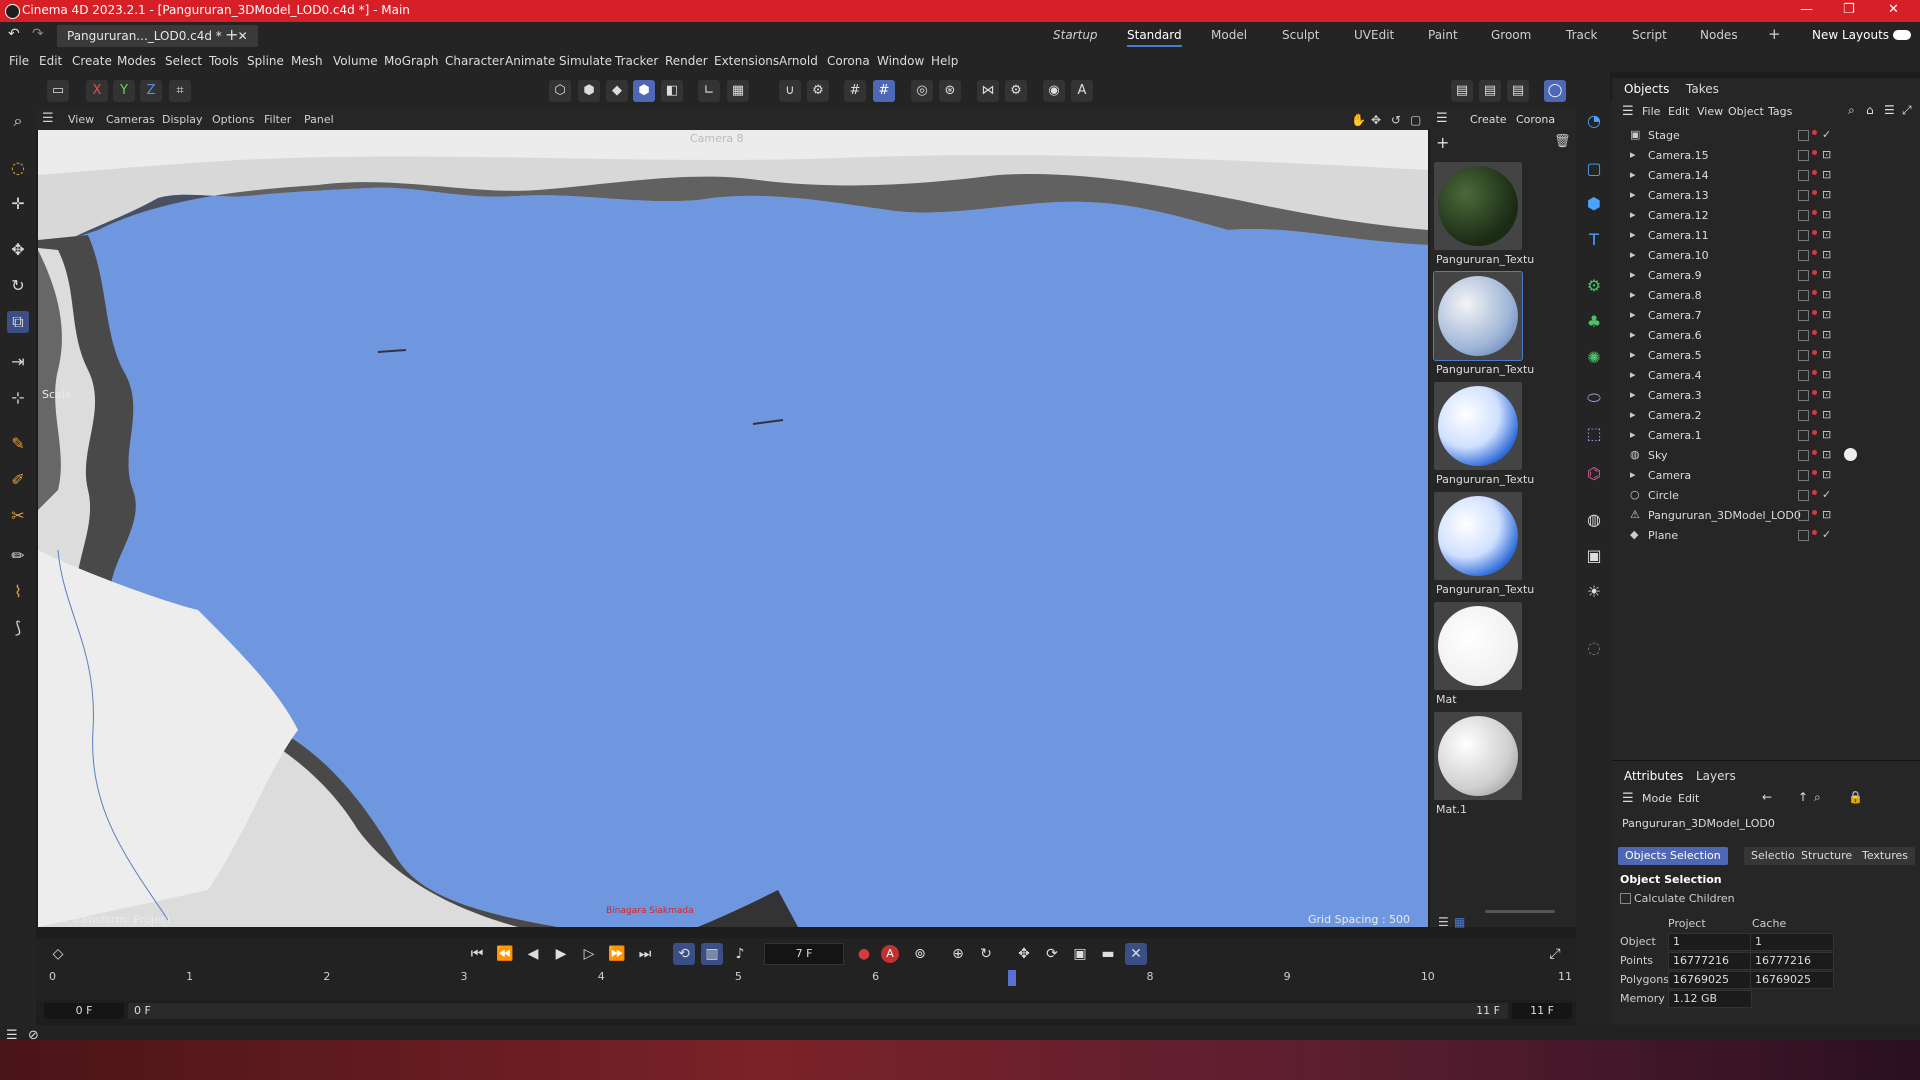  What do you see at coordinates (806, 985) in the screenshot?
I see `timeline-ruler` at bounding box center [806, 985].